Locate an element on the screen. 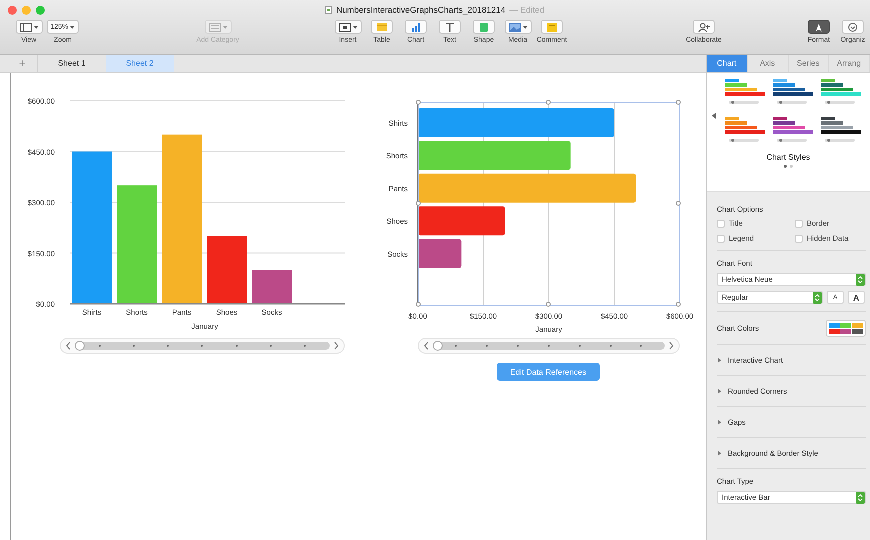  organize-button is located at coordinates (853, 27).